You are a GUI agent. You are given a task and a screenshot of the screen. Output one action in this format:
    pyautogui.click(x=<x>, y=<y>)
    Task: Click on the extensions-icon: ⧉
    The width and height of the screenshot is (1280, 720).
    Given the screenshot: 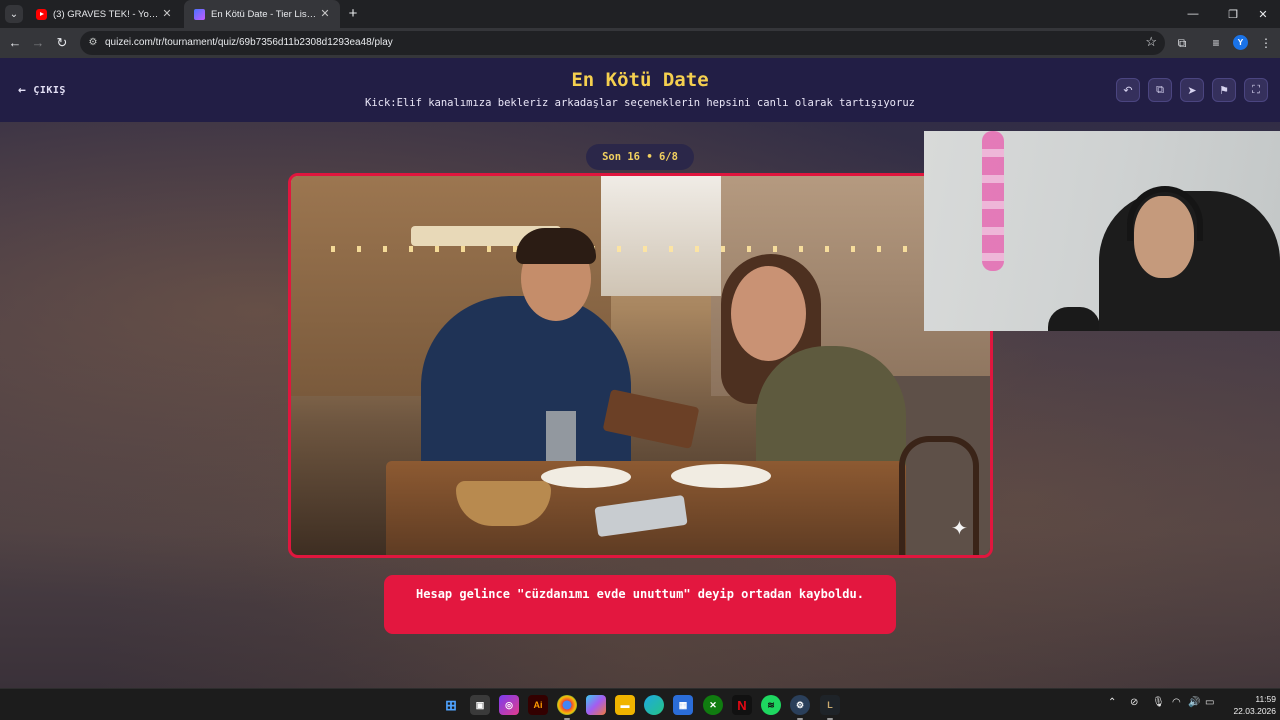 What is the action you would take?
    pyautogui.click(x=1182, y=43)
    